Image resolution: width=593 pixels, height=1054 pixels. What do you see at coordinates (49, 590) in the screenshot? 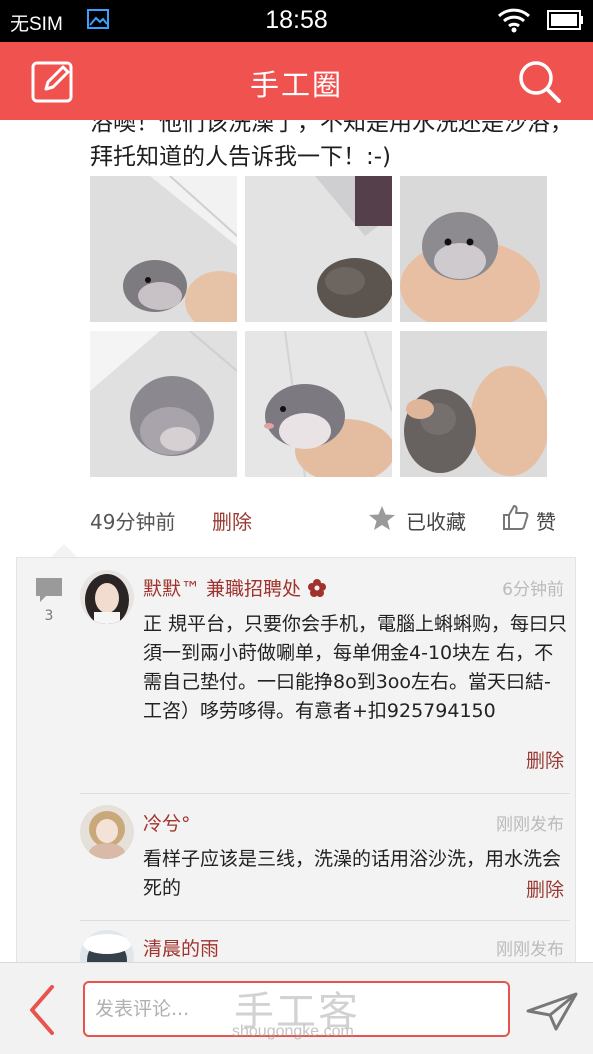
I see `comment-bubble-icon` at bounding box center [49, 590].